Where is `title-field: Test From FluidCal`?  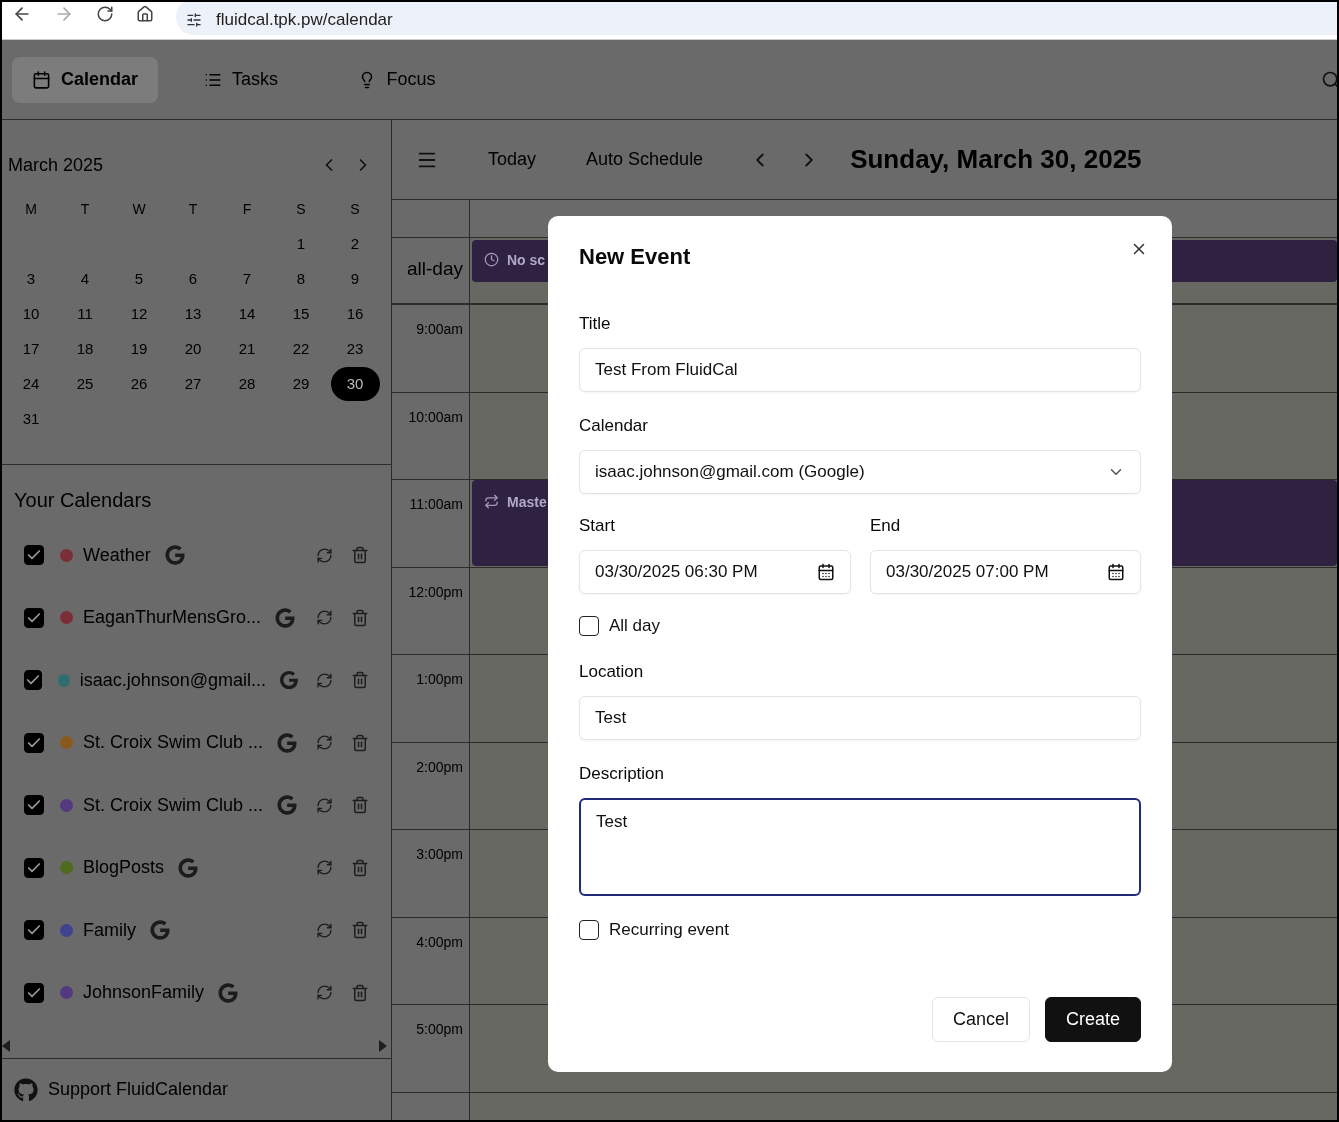
title-field: Test From FluidCal is located at coordinates (860, 370).